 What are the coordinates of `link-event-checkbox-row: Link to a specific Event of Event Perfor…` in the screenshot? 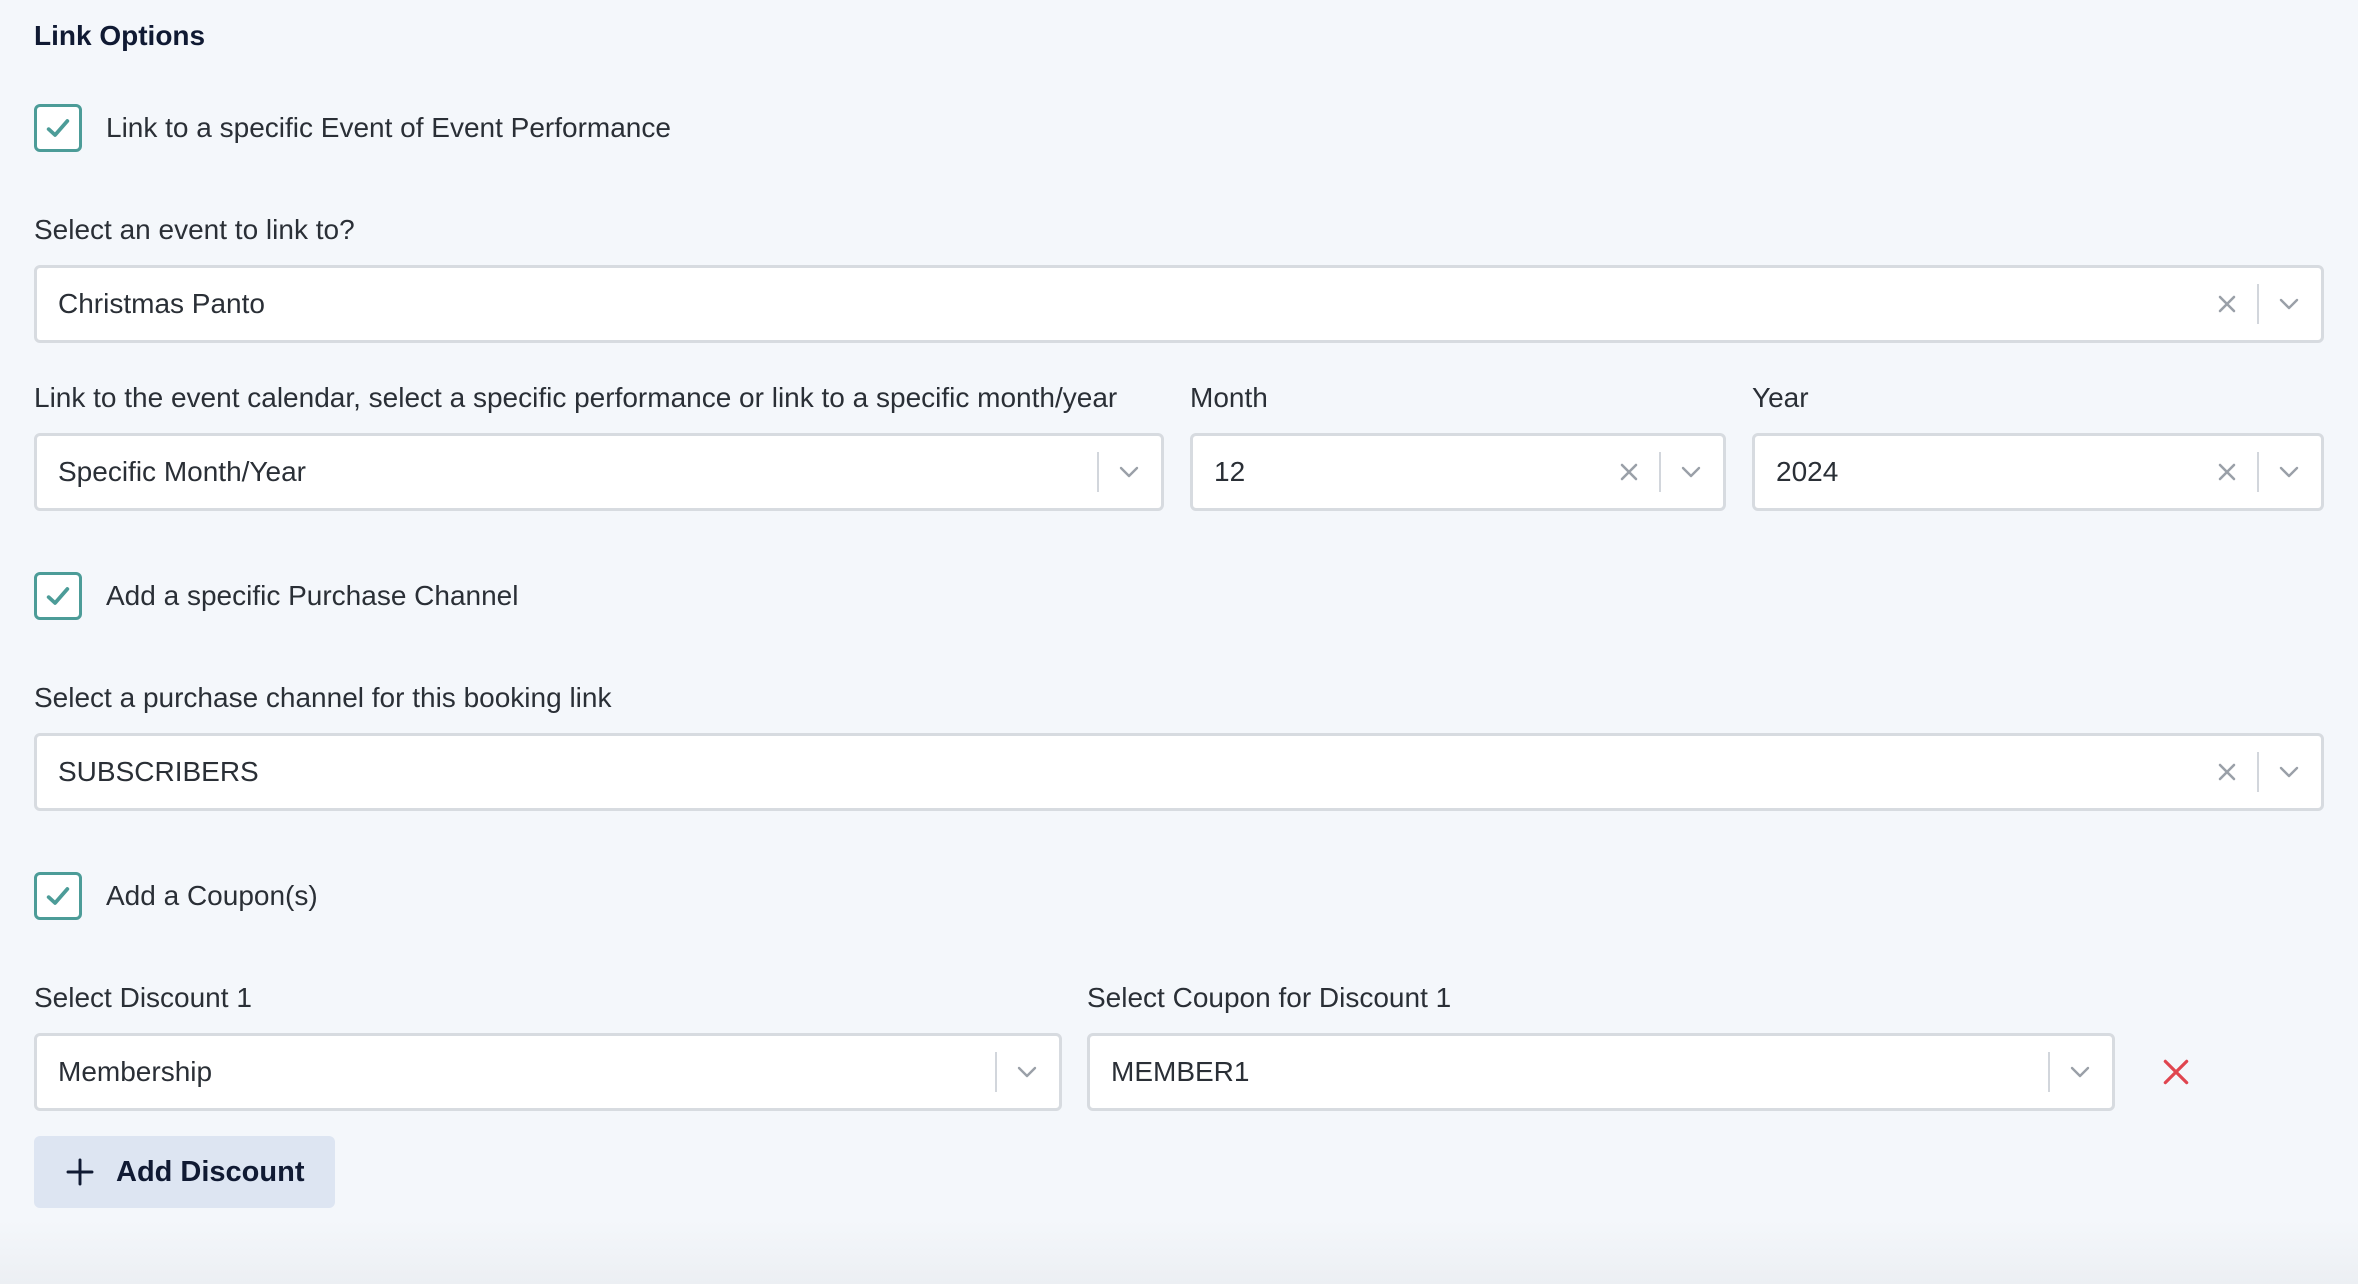 It's located at (352, 128).